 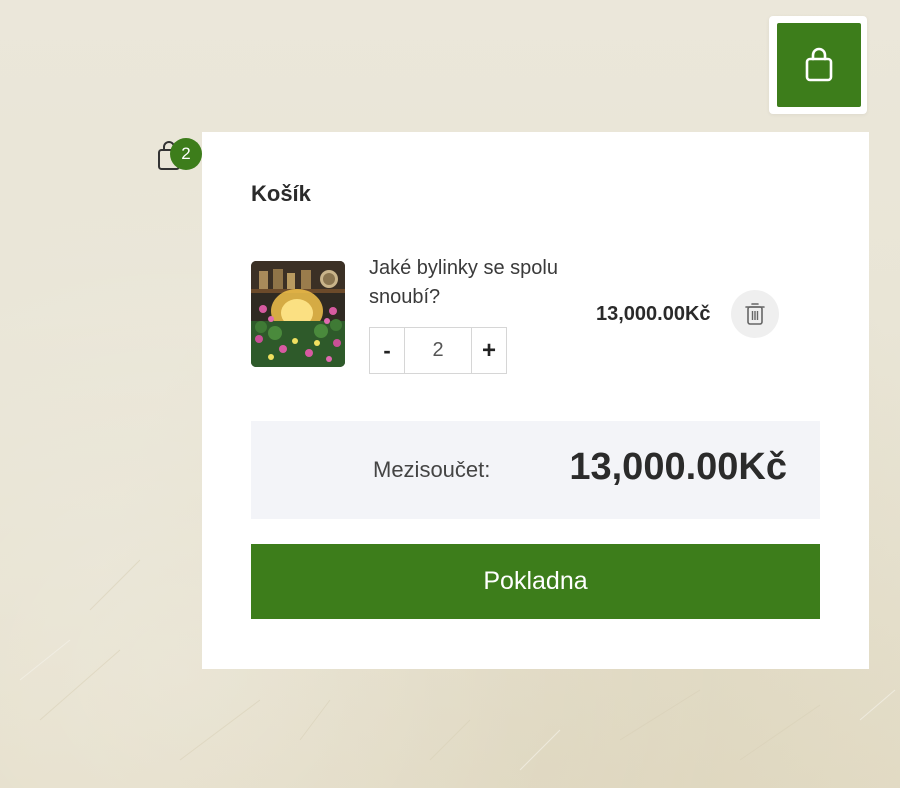 I want to click on cart-button-frame, so click(x=818, y=65).